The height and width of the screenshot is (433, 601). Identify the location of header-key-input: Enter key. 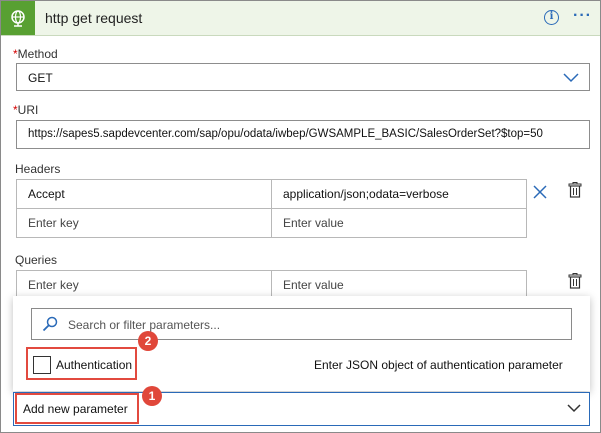
(144, 223).